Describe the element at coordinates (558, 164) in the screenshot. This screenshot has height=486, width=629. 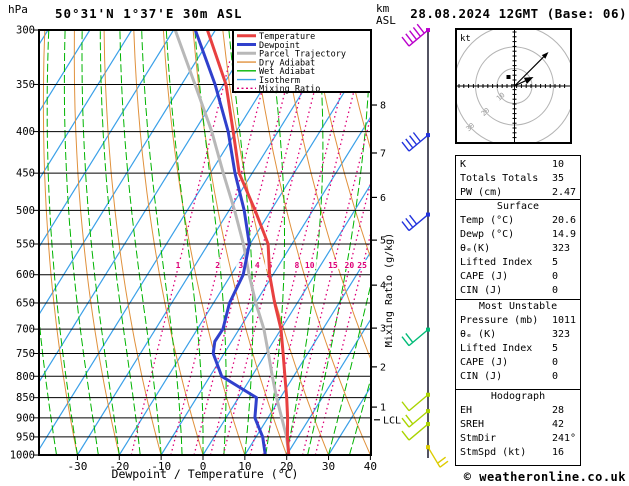
I see `metric-value: 10` at that location.